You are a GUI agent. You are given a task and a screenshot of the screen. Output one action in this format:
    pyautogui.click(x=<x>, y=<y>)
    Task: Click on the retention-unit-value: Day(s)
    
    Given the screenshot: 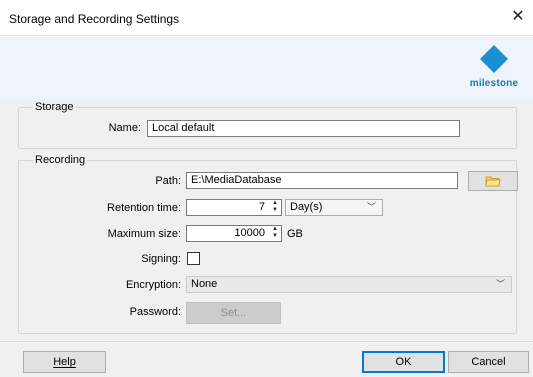 What is the action you would take?
    pyautogui.click(x=306, y=207)
    